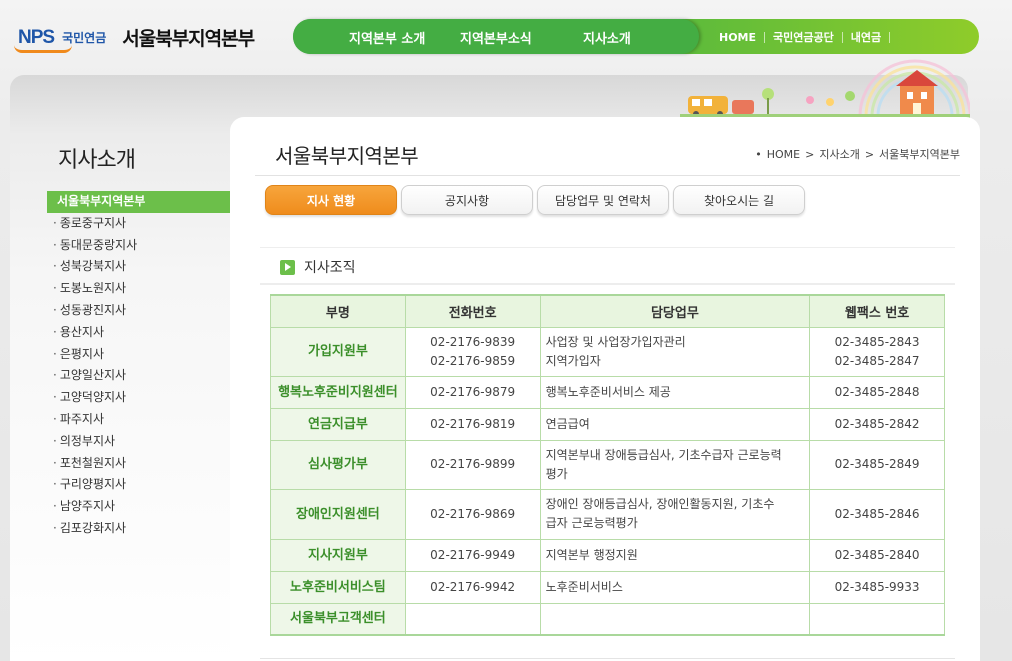  I want to click on sidebar-item-branch: · 은평지사, so click(147, 355).